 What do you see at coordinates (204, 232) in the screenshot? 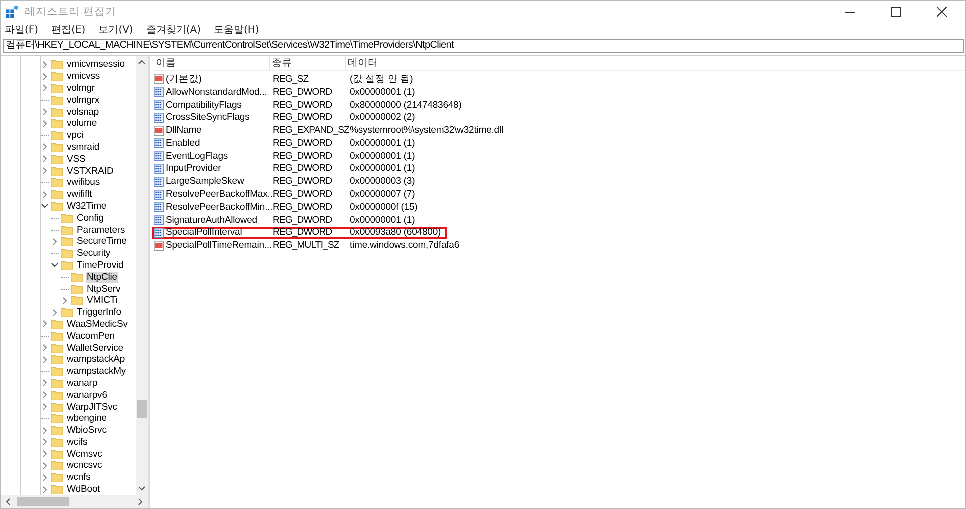
I see `table-cell: SpecialPollInterval` at bounding box center [204, 232].